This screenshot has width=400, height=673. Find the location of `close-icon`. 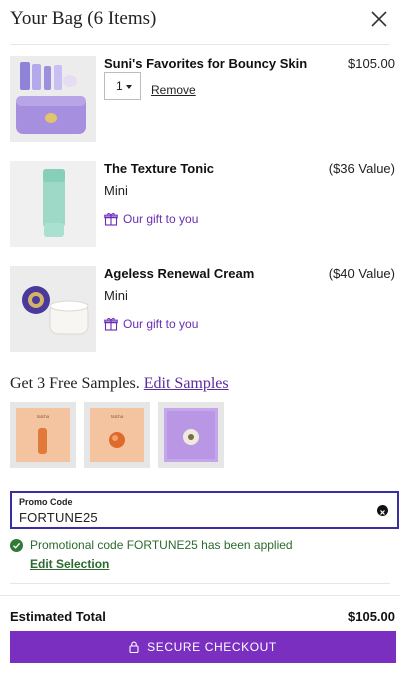

close-icon is located at coordinates (379, 19).